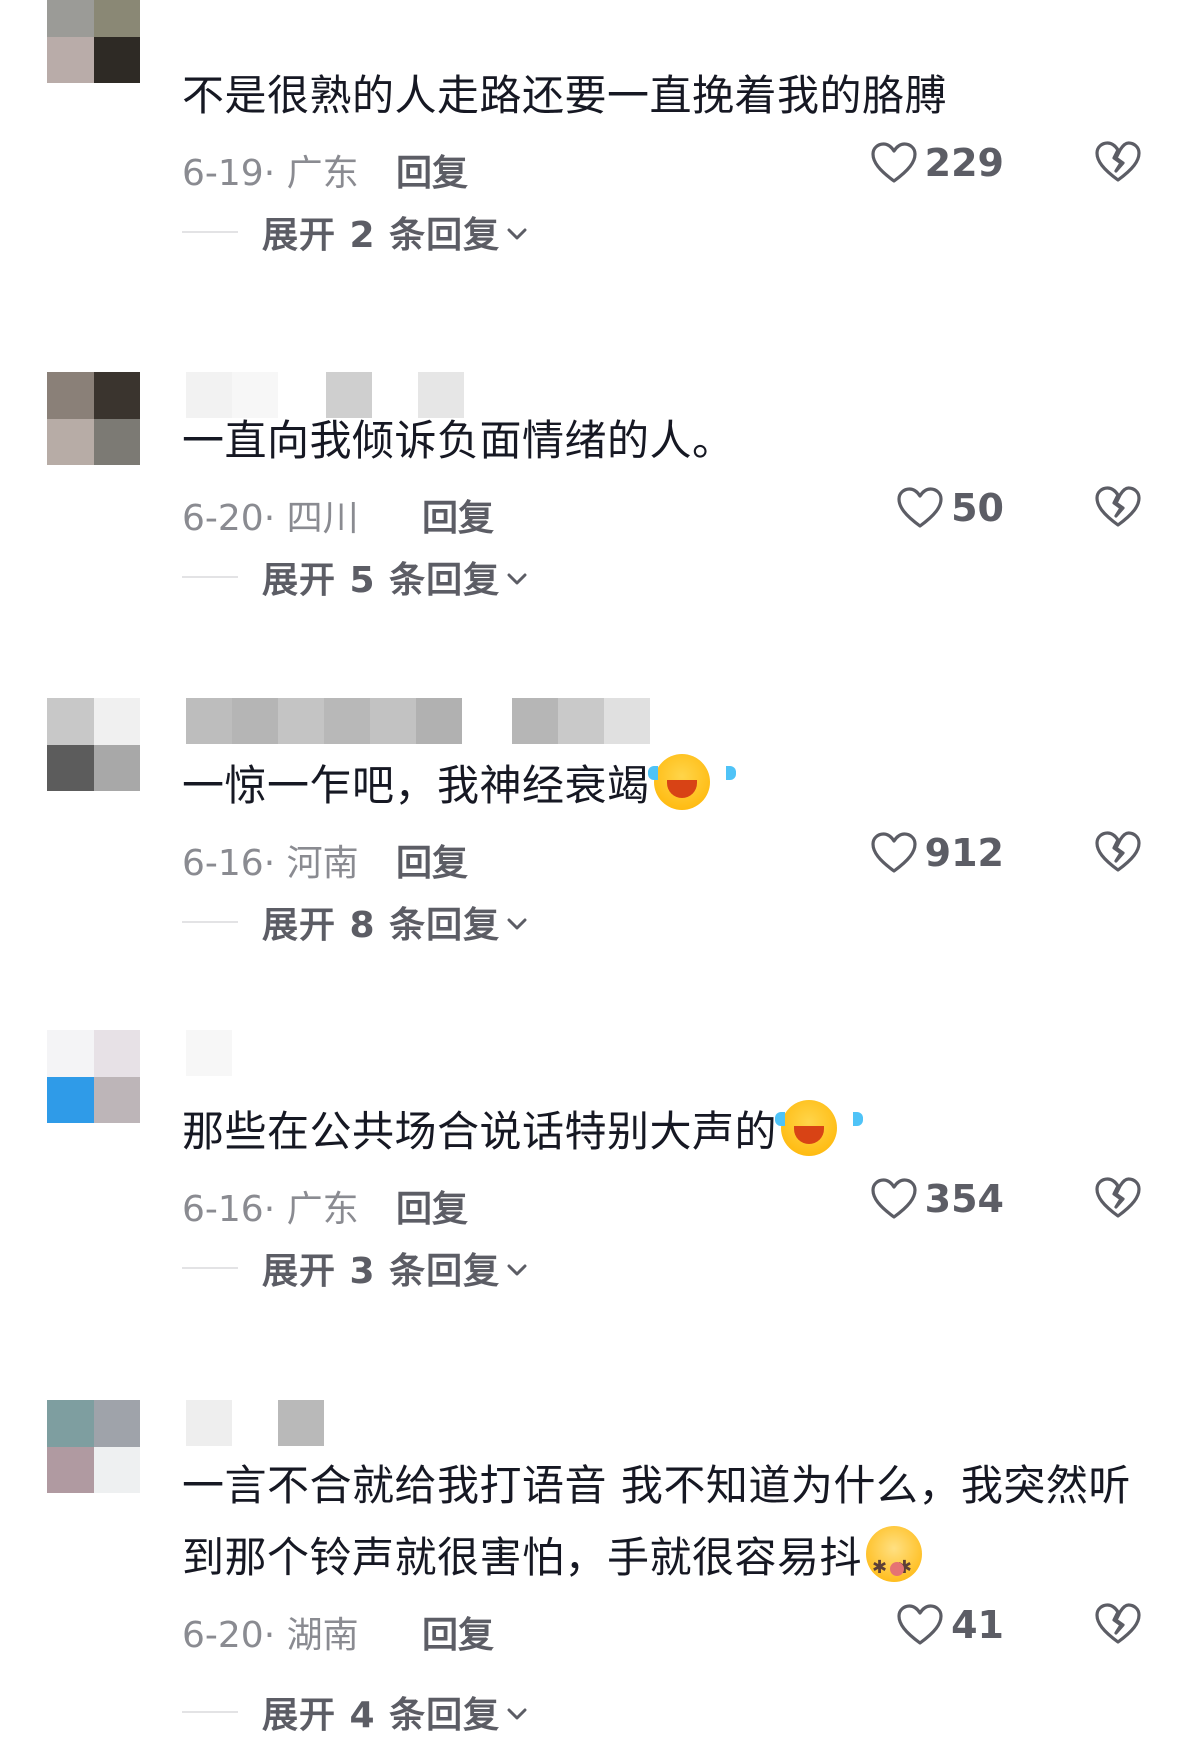 Image resolution: width=1178 pixels, height=1762 pixels. I want to click on comment-text: 不是很熟的人走路还要一直挽着我的胳膊, so click(565, 95).